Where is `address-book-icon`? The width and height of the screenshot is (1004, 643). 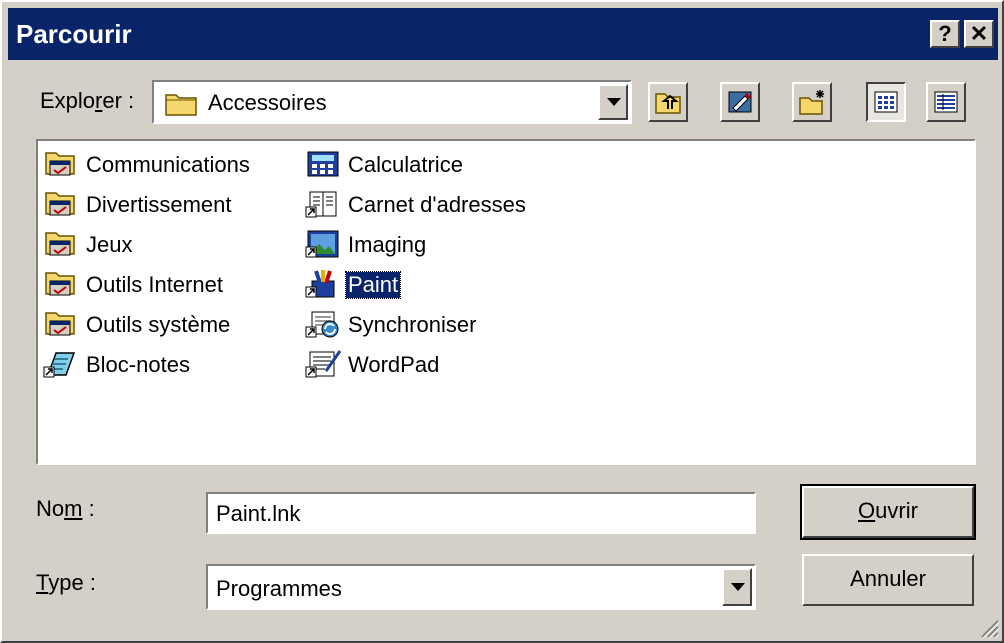 address-book-icon is located at coordinates (321, 204).